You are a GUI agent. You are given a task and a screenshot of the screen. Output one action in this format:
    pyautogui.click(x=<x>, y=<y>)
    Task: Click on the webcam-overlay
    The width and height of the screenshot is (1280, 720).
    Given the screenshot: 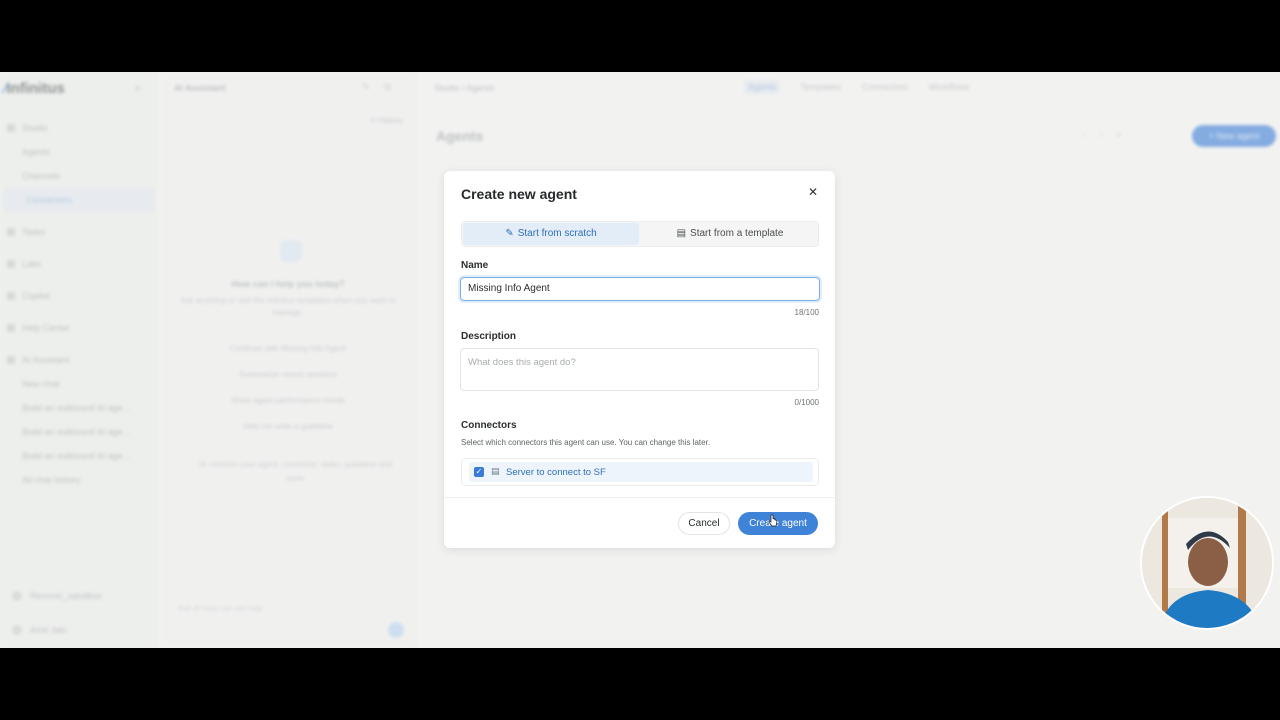 What is the action you would take?
    pyautogui.click(x=1207, y=563)
    